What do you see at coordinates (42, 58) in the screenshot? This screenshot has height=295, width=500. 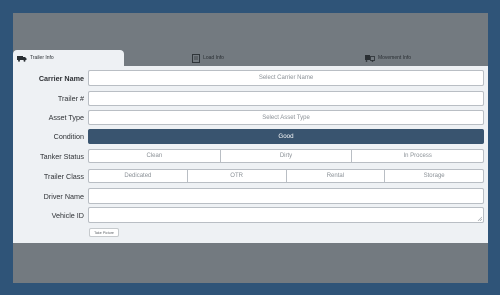 I see `tab-label: Trailer Info` at bounding box center [42, 58].